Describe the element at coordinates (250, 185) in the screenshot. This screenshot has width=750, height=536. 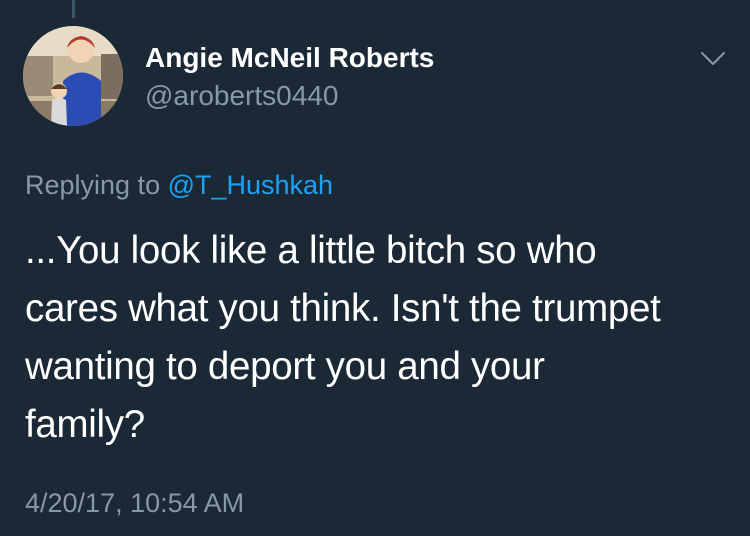
I see `replying-to-mention-link: @T_Hushkah` at that location.